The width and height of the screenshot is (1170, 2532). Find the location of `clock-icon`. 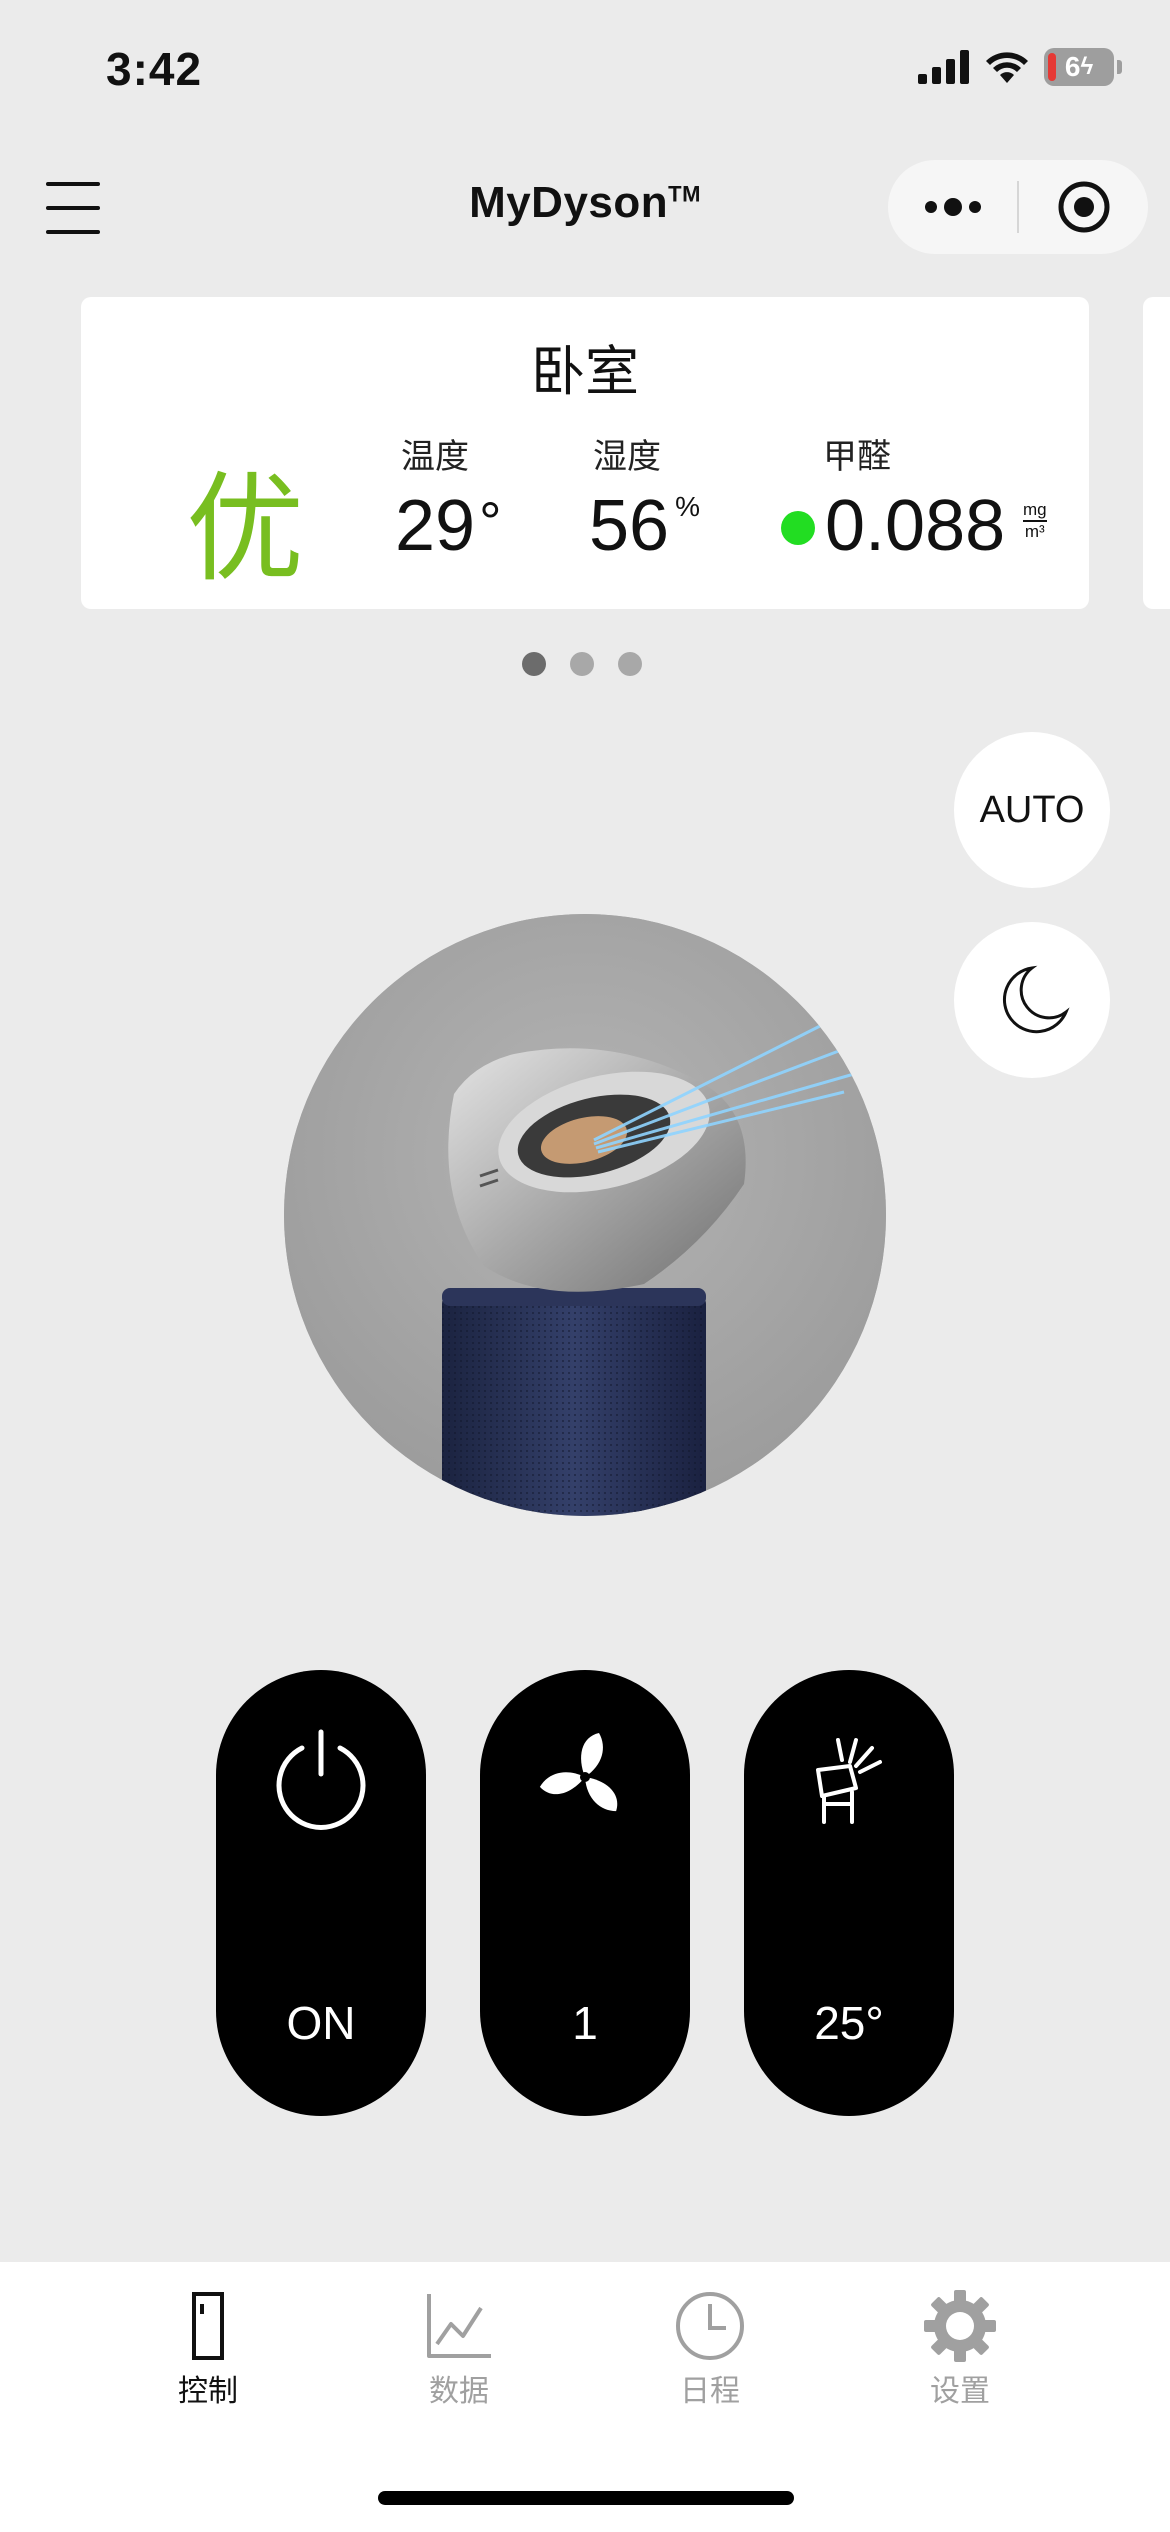

clock-icon is located at coordinates (710, 2326).